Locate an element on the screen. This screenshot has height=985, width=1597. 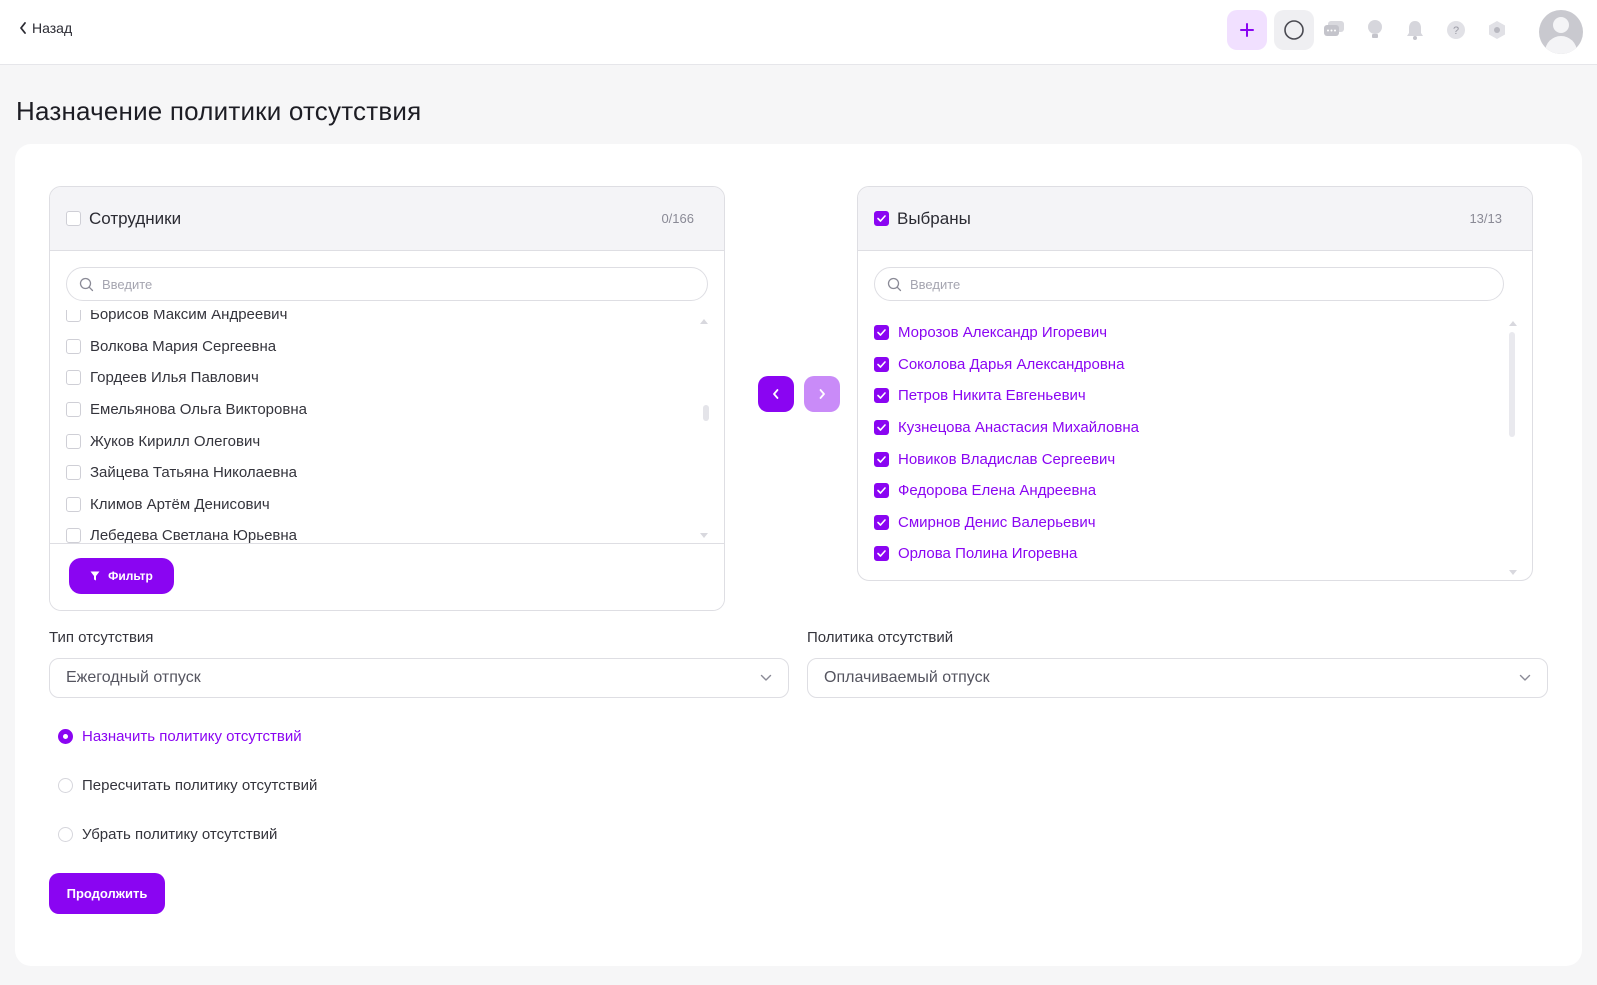
list-item: Емельянова Ольга Викторовна is located at coordinates (376, 410).